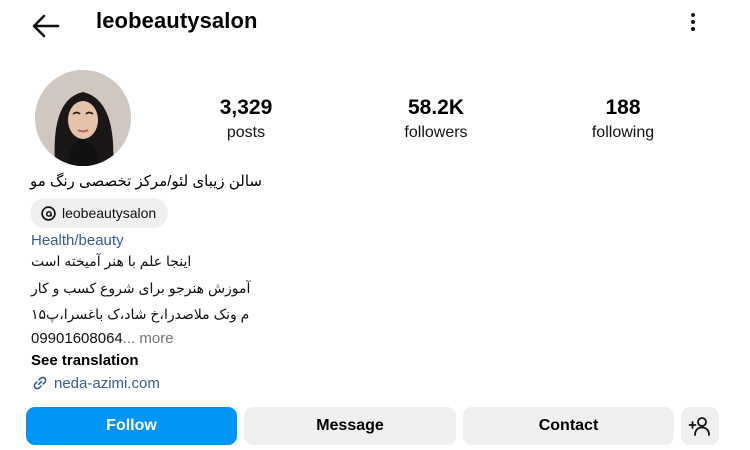 Image resolution: width=750 pixels, height=450 pixels. I want to click on follow-button: Follow, so click(131, 426).